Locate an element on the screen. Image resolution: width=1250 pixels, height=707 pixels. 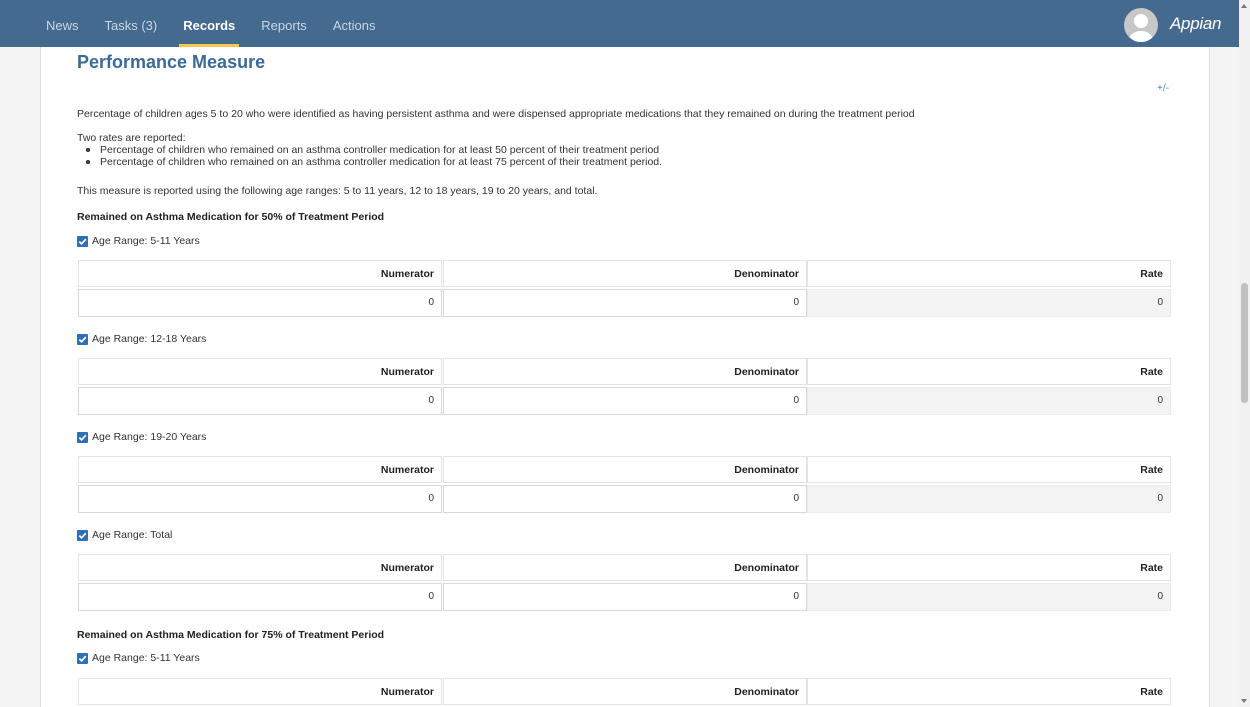
age-range-checkbox: Age Range: 12-18 Years is located at coordinates (141, 339).